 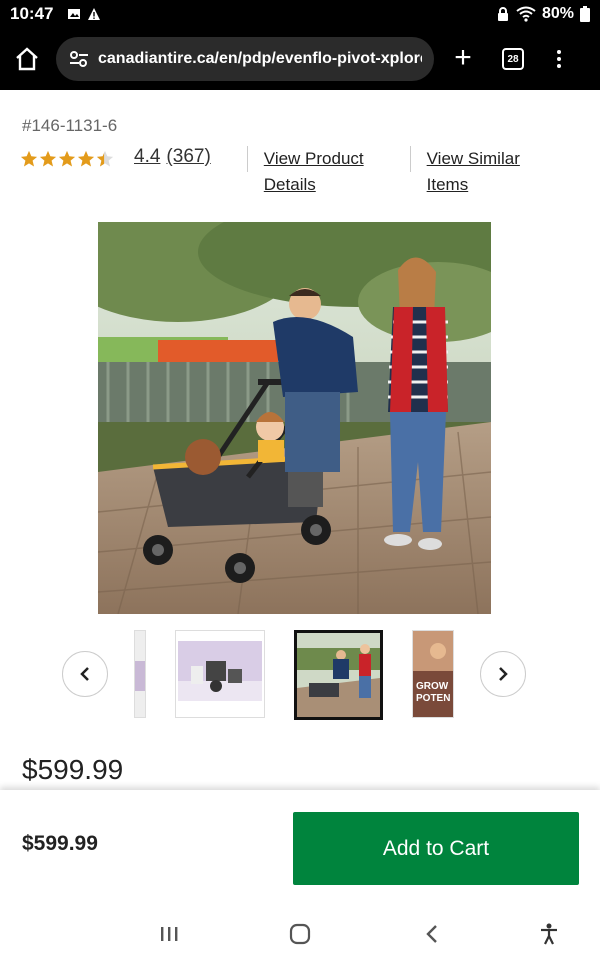 I want to click on thumb-text: POTEN, so click(x=433, y=698).